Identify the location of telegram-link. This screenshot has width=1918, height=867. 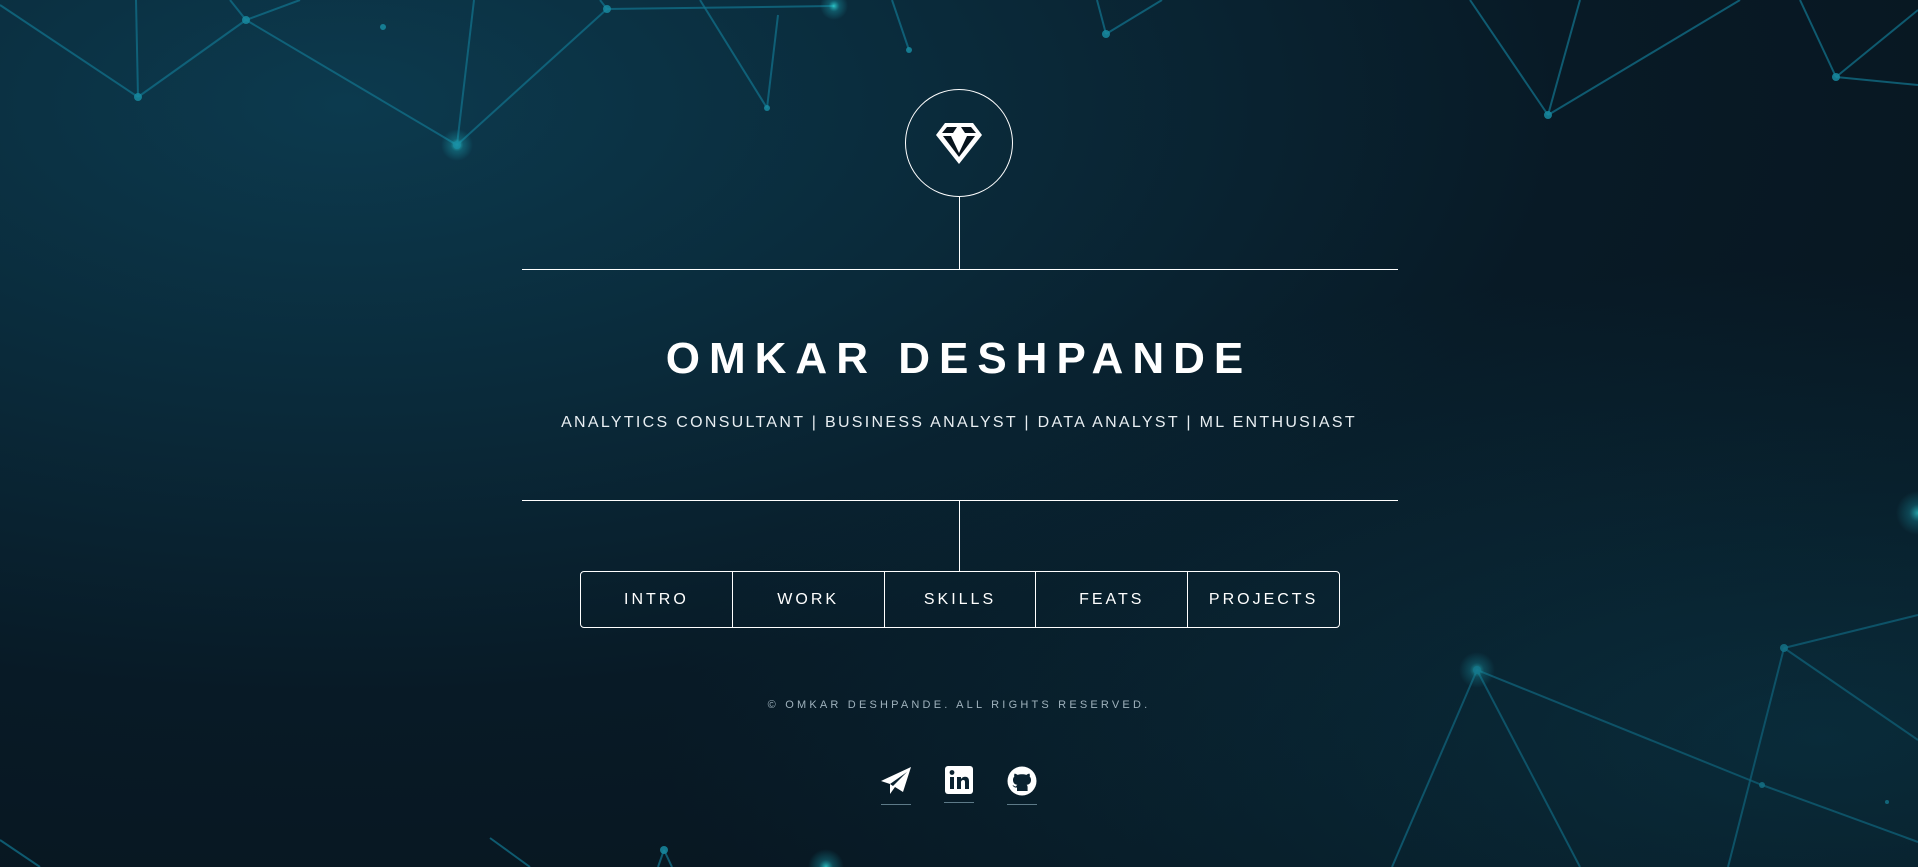
(896, 786).